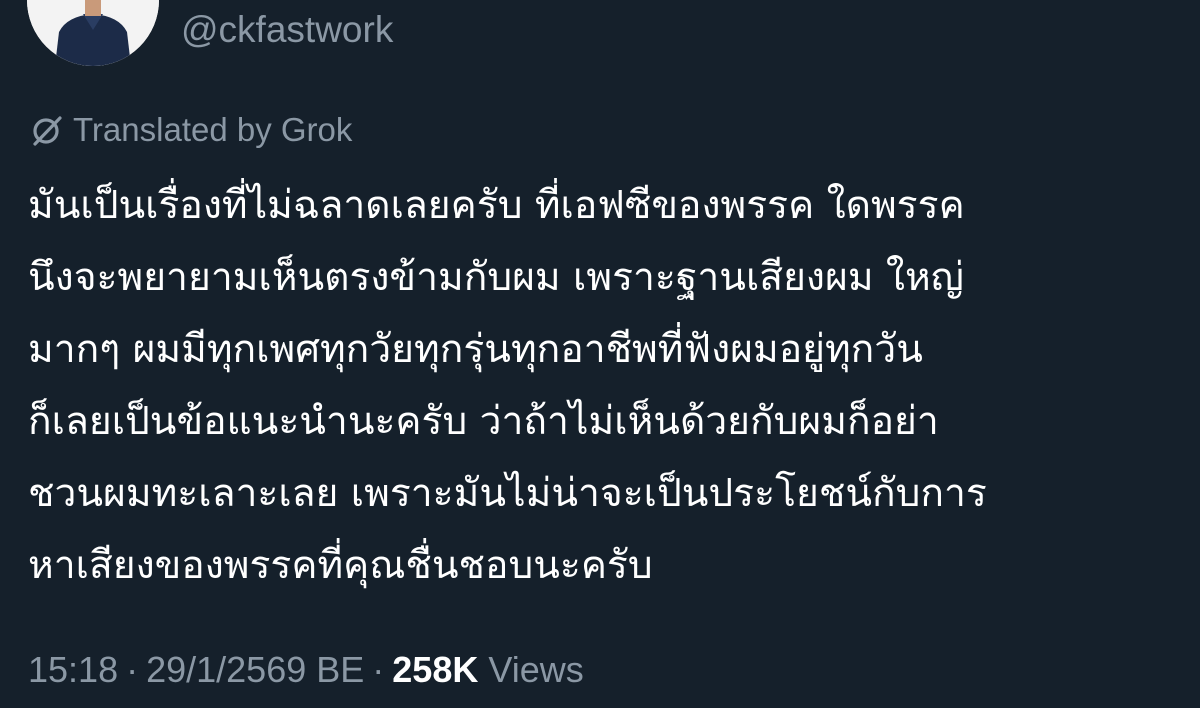 This screenshot has width=1200, height=708. I want to click on views-count: 258K, so click(435, 670).